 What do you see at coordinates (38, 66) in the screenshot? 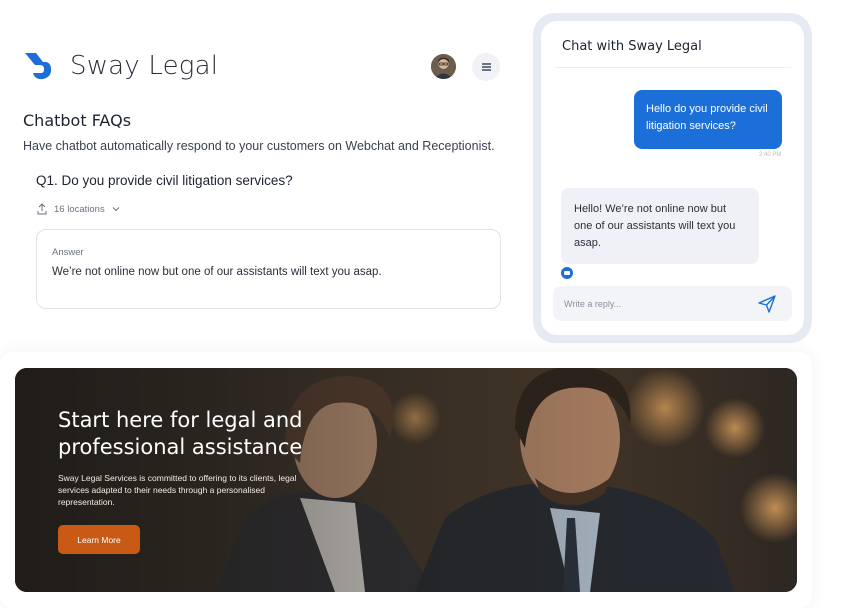
I see `sway-logo-icon` at bounding box center [38, 66].